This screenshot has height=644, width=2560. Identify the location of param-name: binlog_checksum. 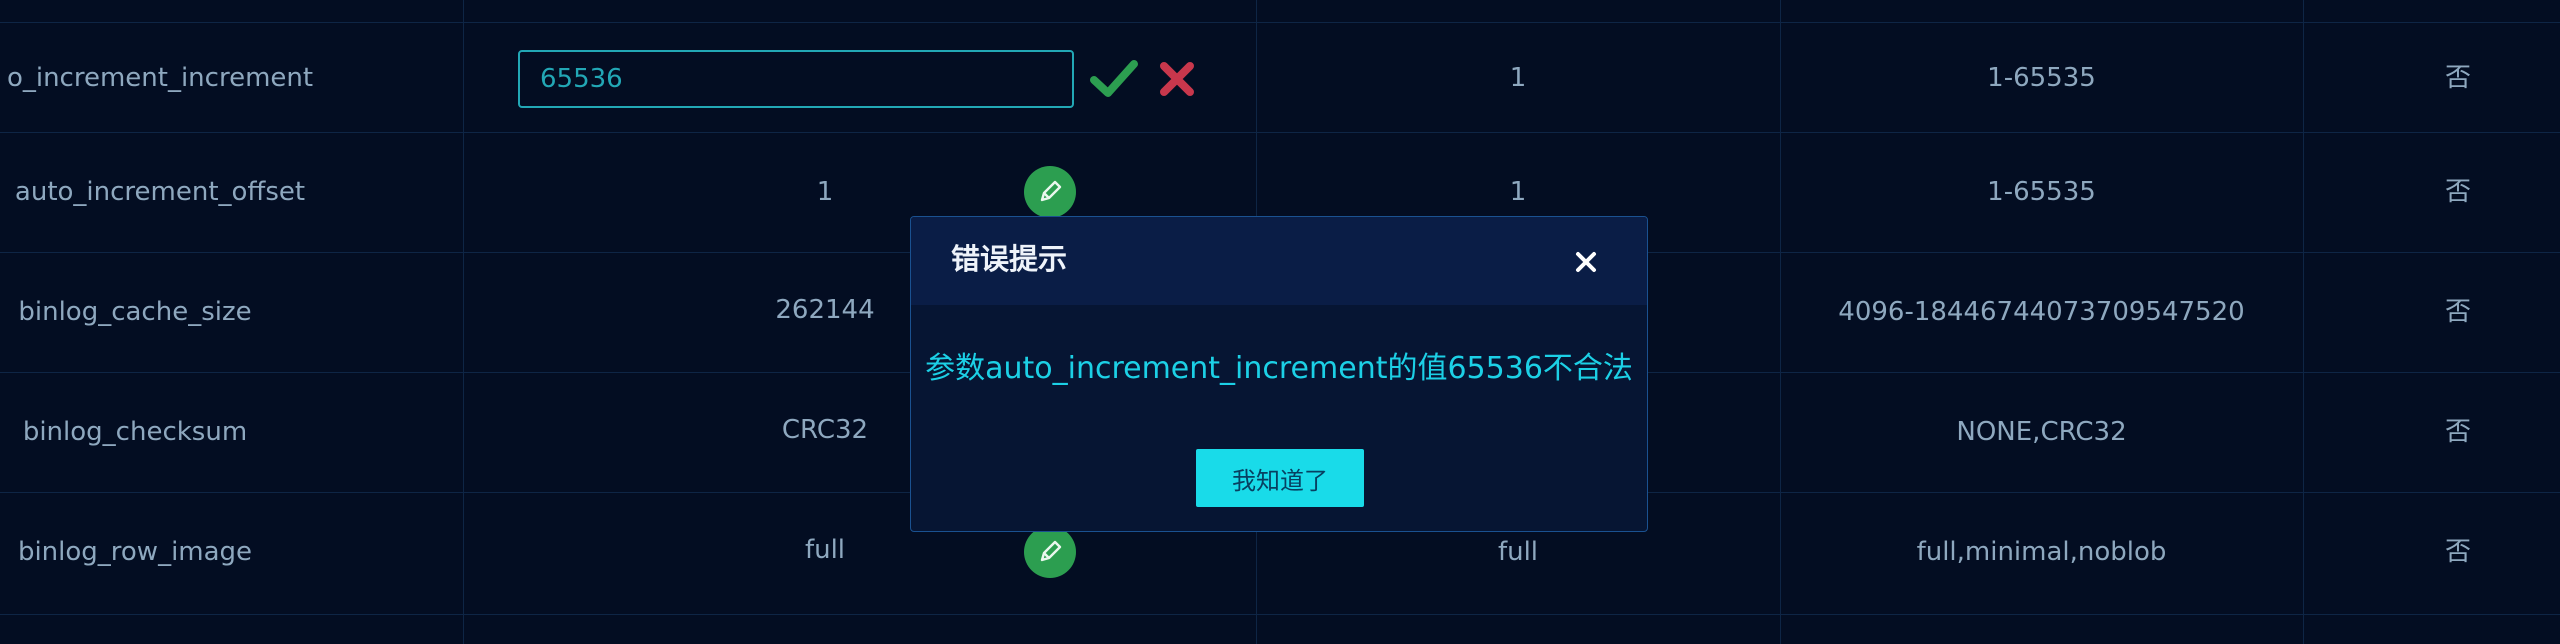
(135, 432).